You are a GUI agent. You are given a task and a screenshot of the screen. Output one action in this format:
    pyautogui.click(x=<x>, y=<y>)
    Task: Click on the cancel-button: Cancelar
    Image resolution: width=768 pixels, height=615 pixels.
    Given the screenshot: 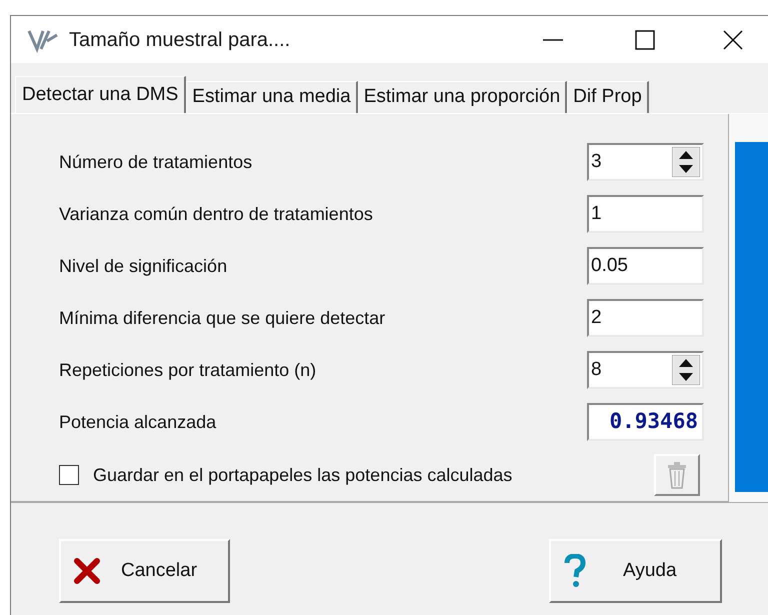 What is the action you would take?
    pyautogui.click(x=144, y=571)
    